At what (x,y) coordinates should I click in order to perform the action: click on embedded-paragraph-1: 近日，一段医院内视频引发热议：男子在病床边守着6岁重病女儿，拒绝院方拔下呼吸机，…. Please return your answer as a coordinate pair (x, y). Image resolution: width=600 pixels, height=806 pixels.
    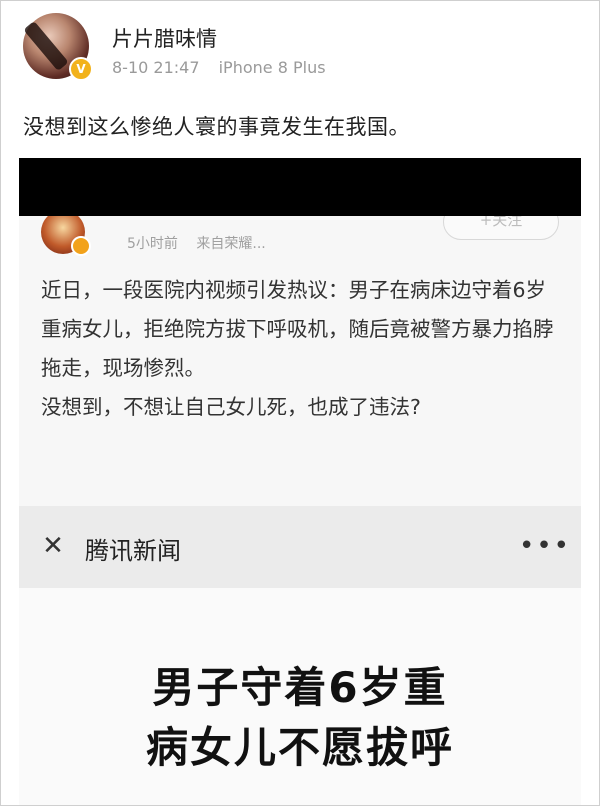
    Looking at the image, I should click on (297, 329).